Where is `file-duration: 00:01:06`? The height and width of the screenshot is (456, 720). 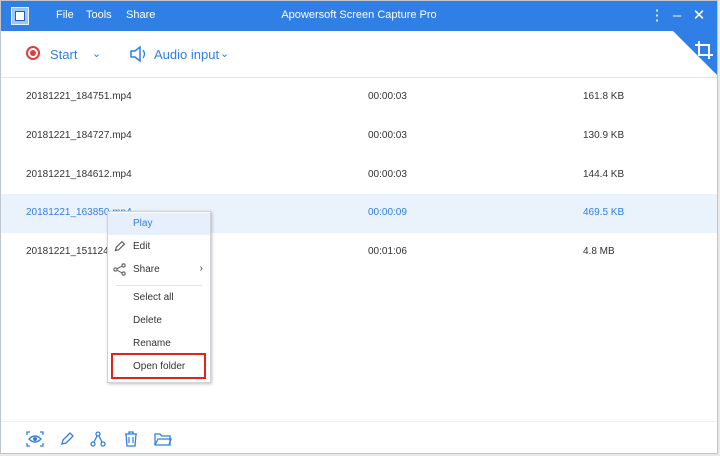 file-duration: 00:01:06 is located at coordinates (387, 251).